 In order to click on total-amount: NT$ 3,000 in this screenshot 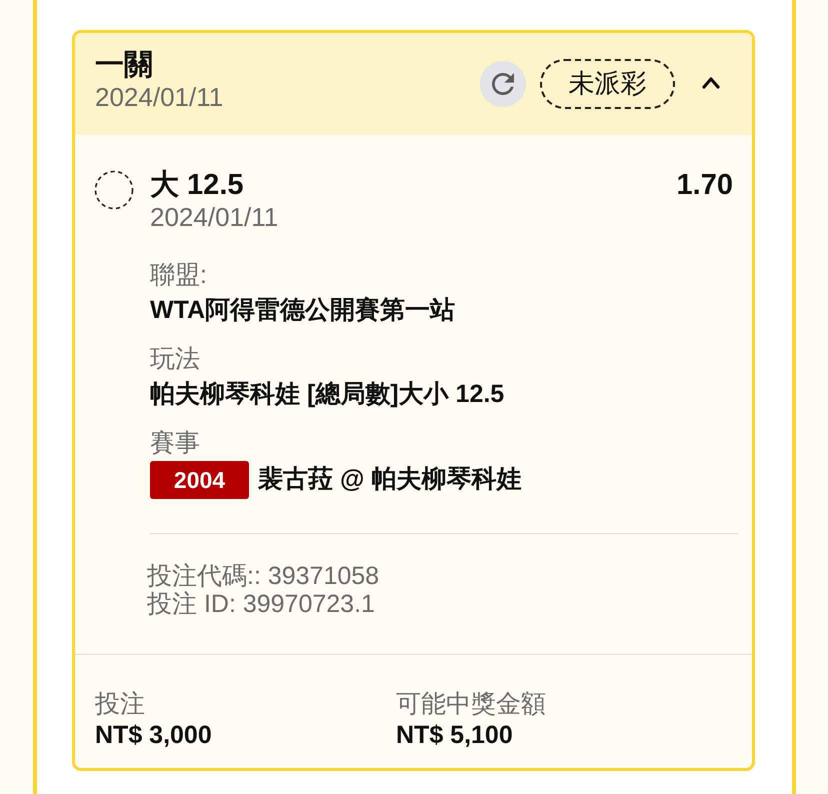, I will do `click(154, 735)`.